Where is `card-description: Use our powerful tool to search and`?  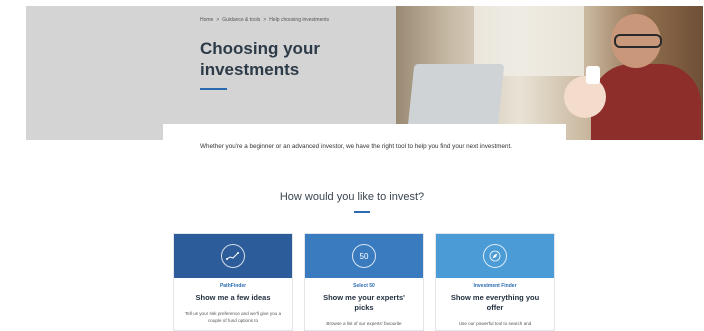
card-description: Use our powerful tool to search and is located at coordinates (495, 323).